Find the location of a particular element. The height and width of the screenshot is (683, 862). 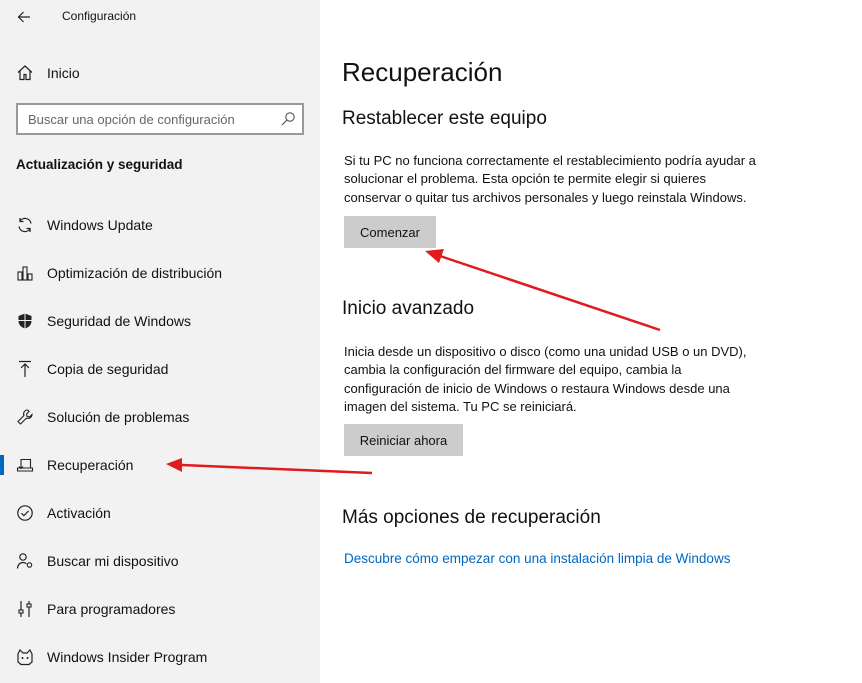

back-arrow-icon is located at coordinates (23, 17).